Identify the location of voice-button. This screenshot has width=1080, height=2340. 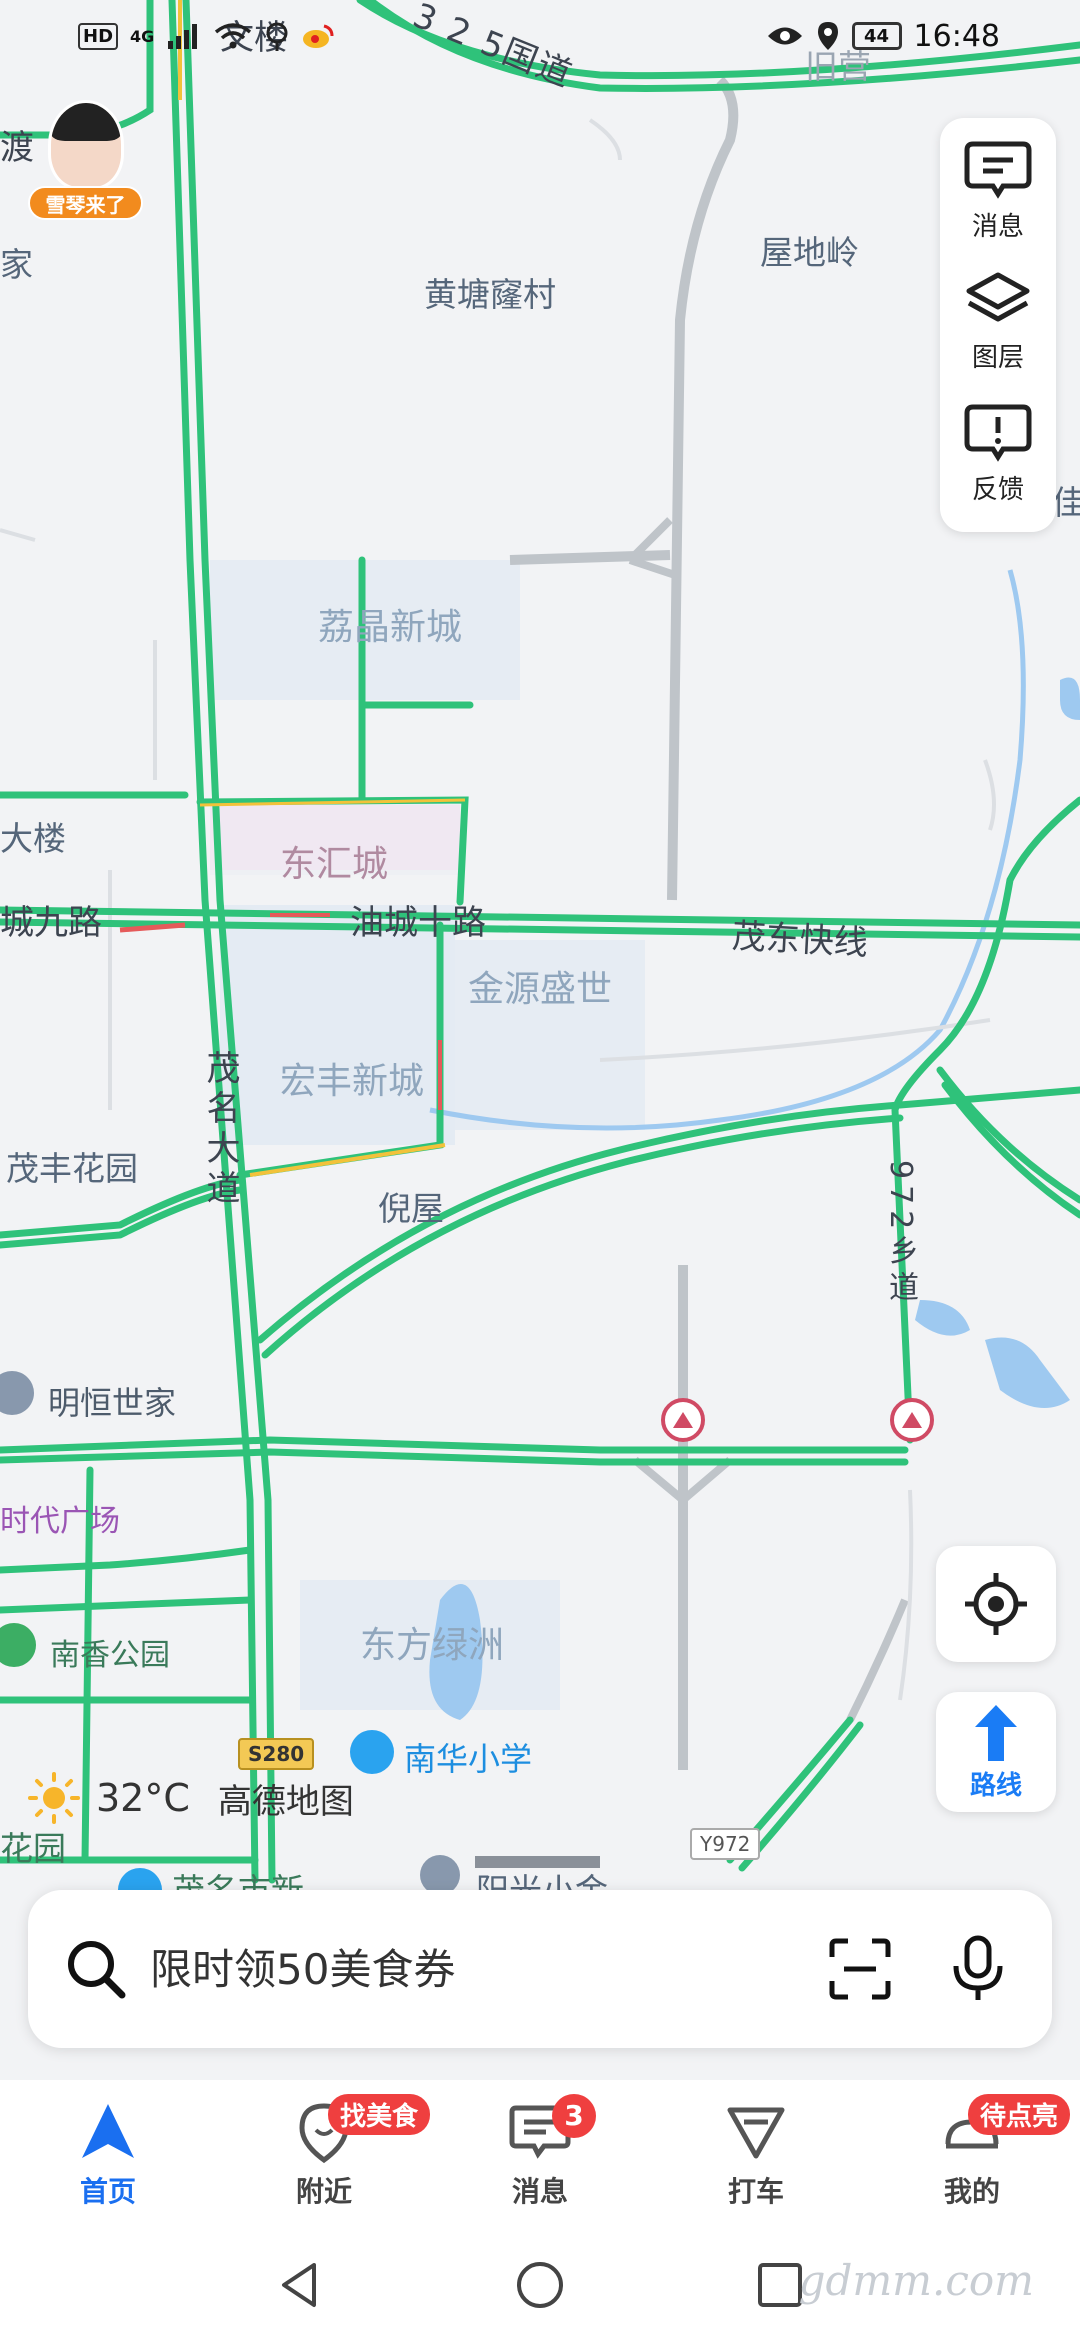
(978, 1969).